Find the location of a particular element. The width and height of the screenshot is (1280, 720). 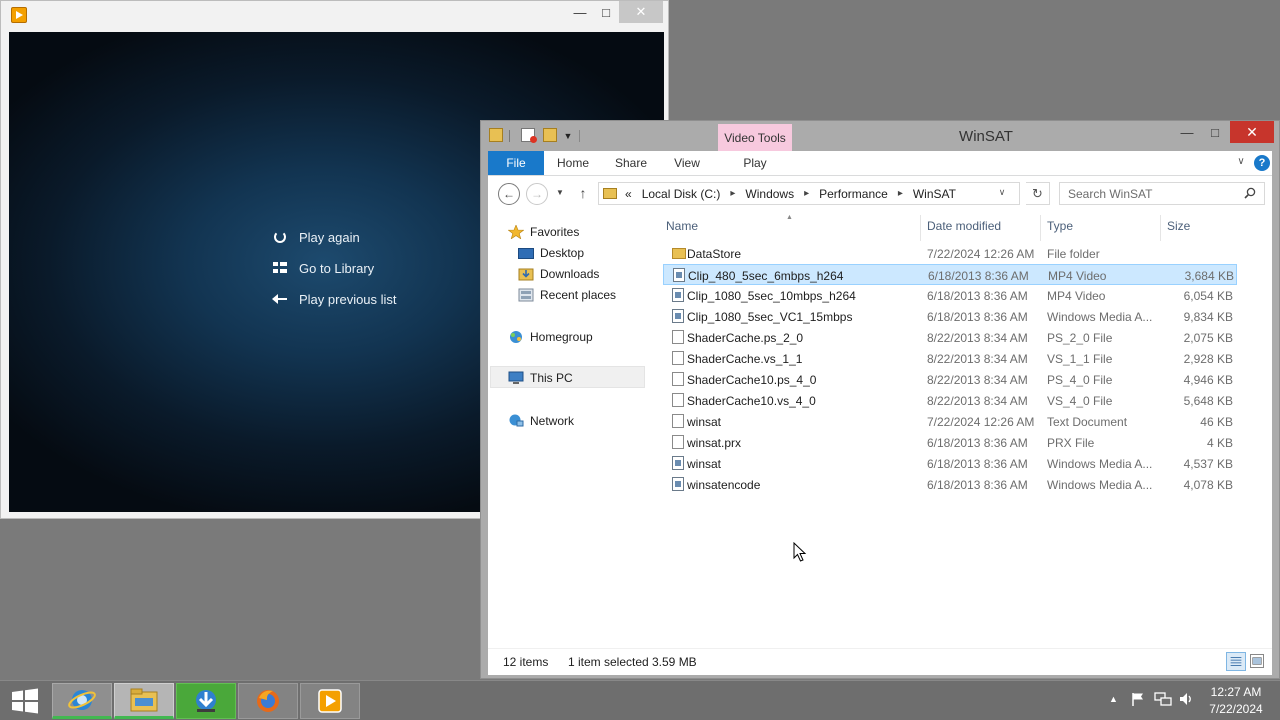

expand-ribbon-chevron-icon: ∨ is located at coordinates (1241, 162).